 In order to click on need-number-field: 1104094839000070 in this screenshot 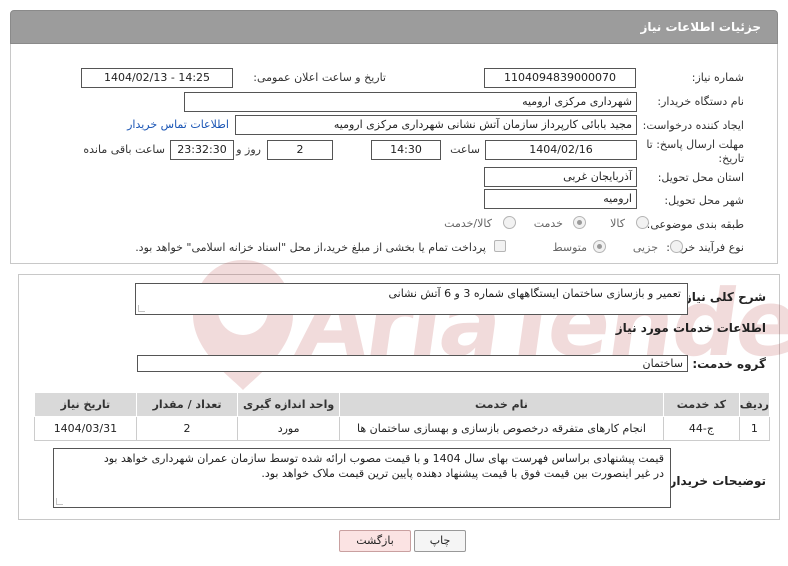, I will do `click(560, 78)`.